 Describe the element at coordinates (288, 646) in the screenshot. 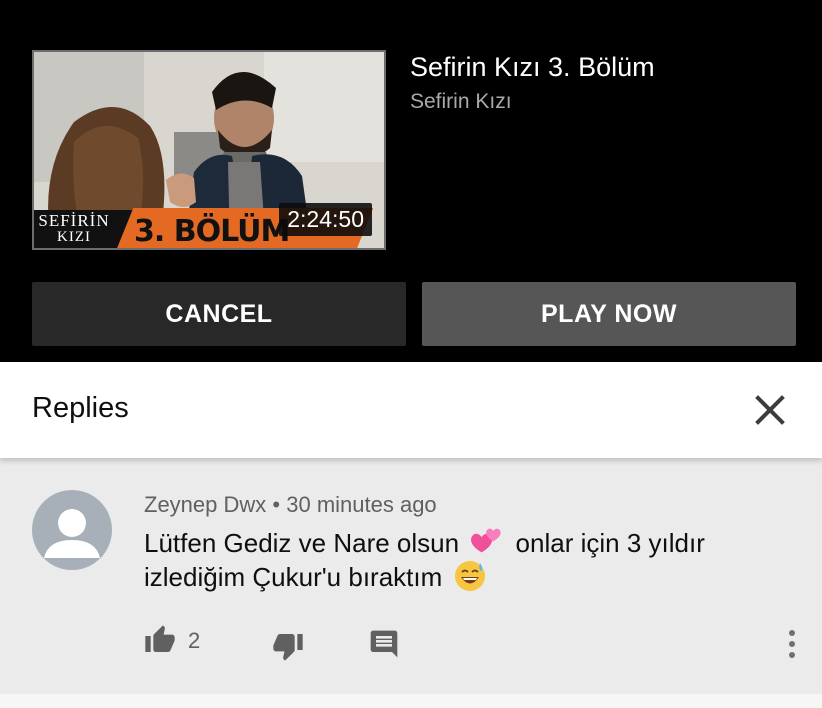

I see `thumbs-down-icon` at that location.